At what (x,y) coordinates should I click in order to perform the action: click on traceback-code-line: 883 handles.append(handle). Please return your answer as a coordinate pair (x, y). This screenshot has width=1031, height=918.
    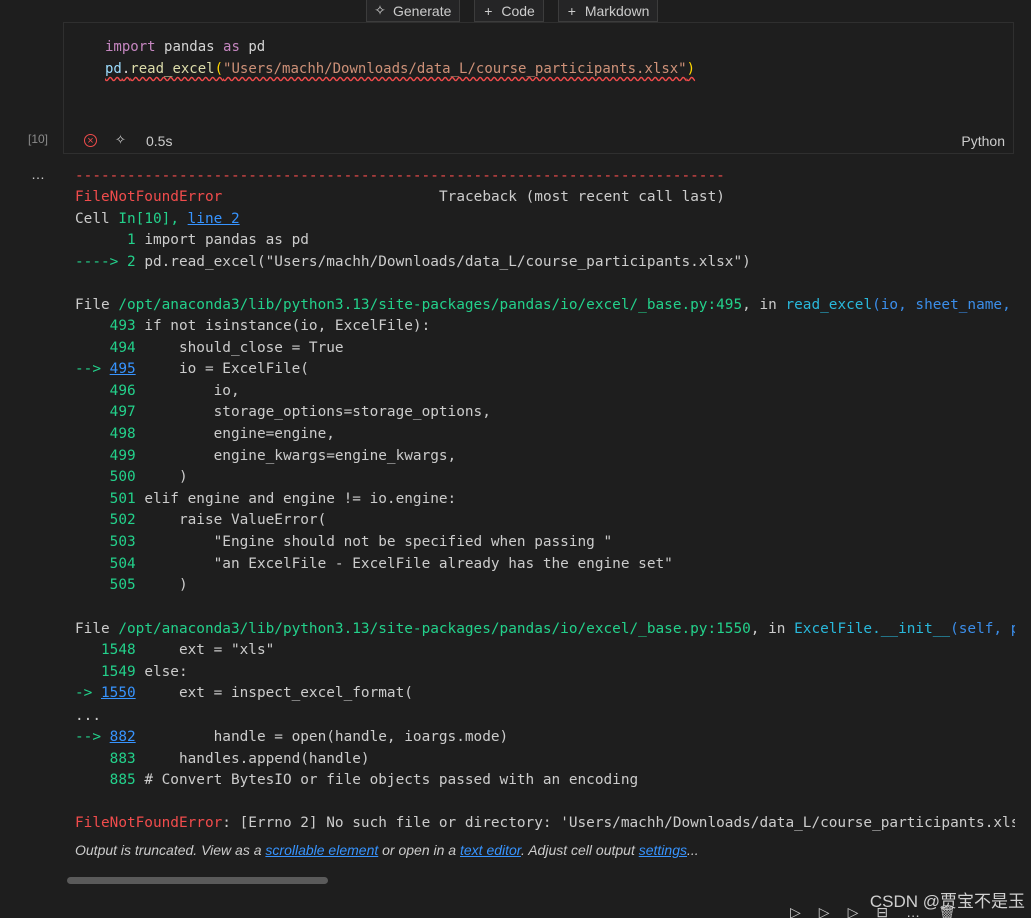
    Looking at the image, I should click on (222, 760).